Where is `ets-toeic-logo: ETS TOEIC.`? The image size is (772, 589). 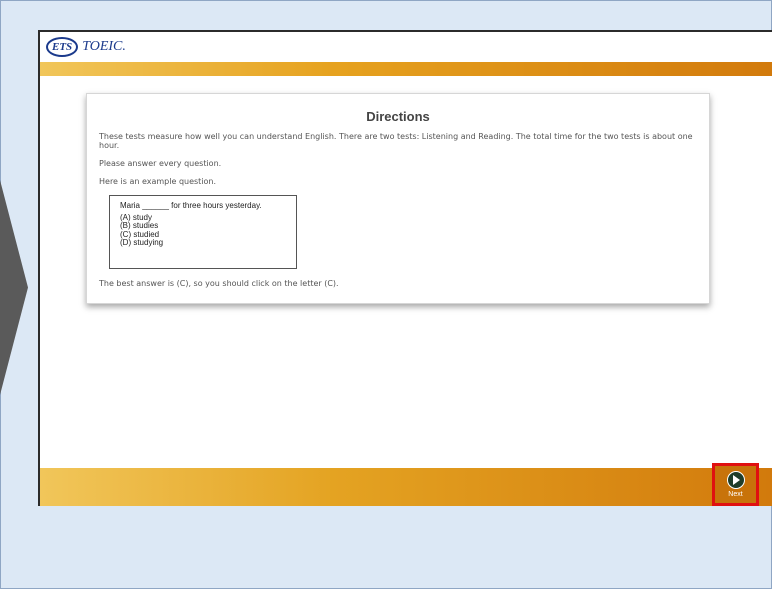 ets-toeic-logo: ETS TOEIC. is located at coordinates (86, 47).